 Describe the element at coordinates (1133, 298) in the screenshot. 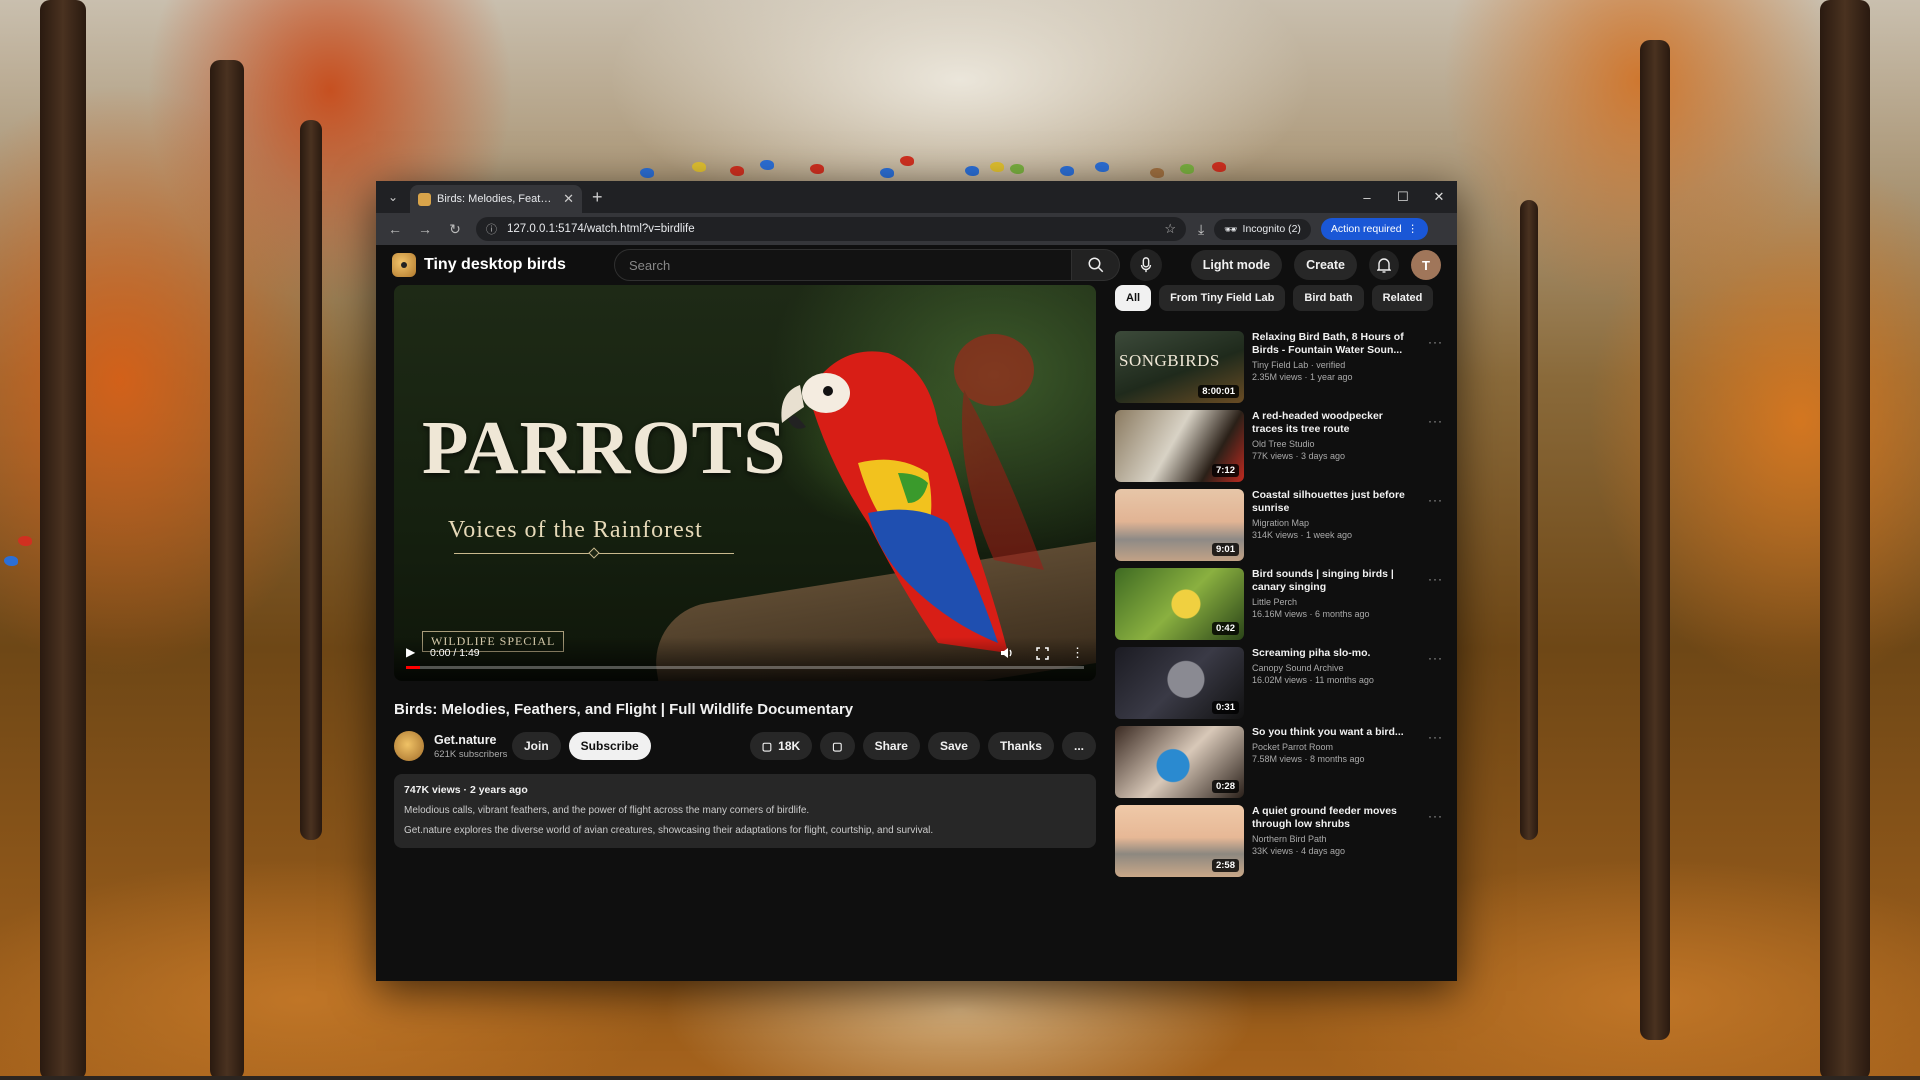

I see `chip-all: All` at that location.